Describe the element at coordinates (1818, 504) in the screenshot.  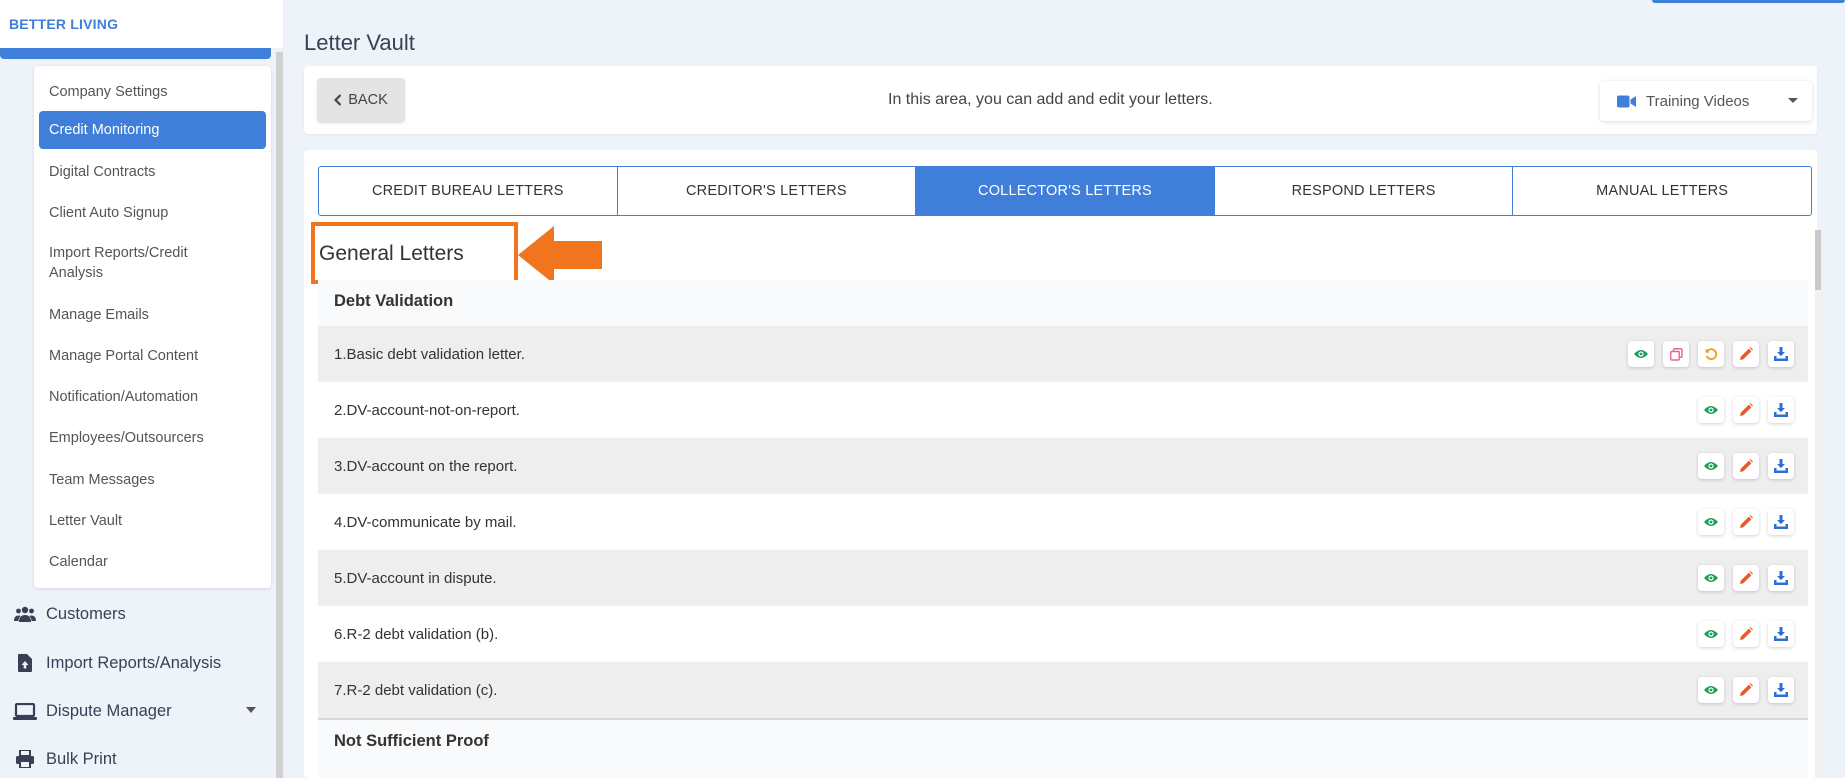
I see `content-scrollbar` at that location.